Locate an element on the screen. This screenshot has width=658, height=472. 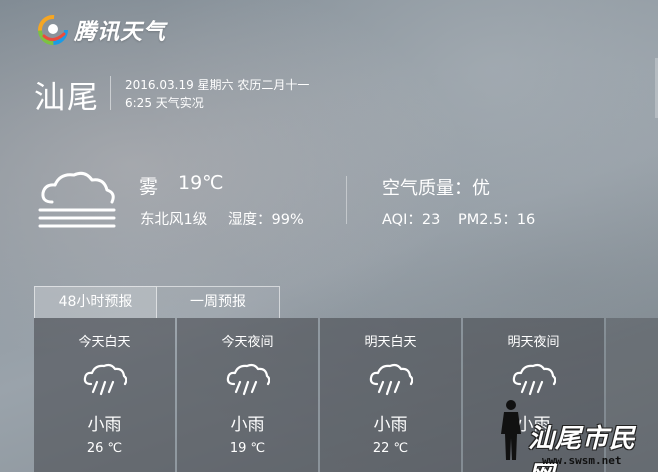
pm25-value: PM2.5：16 is located at coordinates (497, 220).